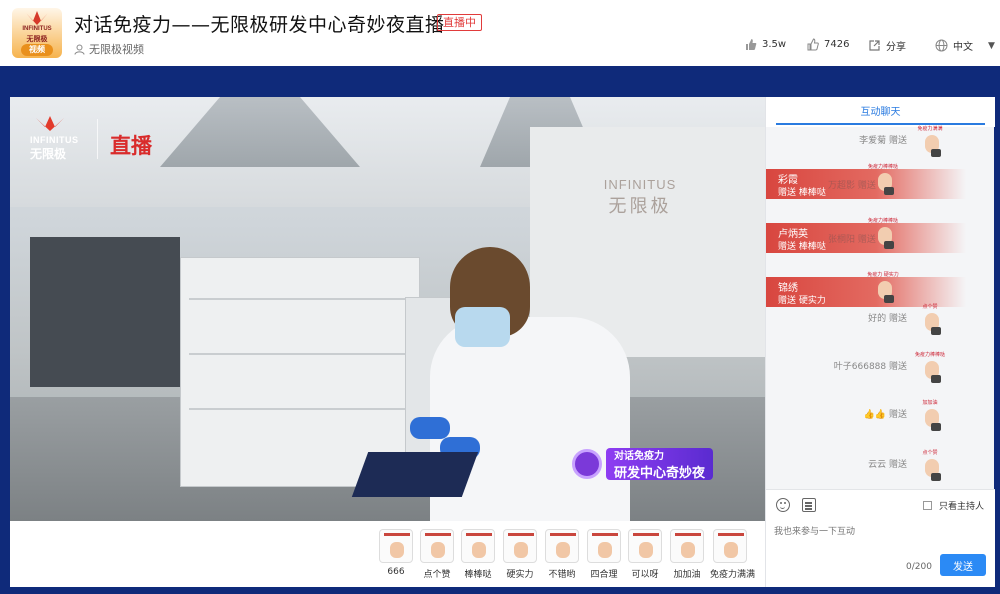 This screenshot has height=594, width=1000. What do you see at coordinates (751, 44) in the screenshot?
I see `thumb-icon` at bounding box center [751, 44].